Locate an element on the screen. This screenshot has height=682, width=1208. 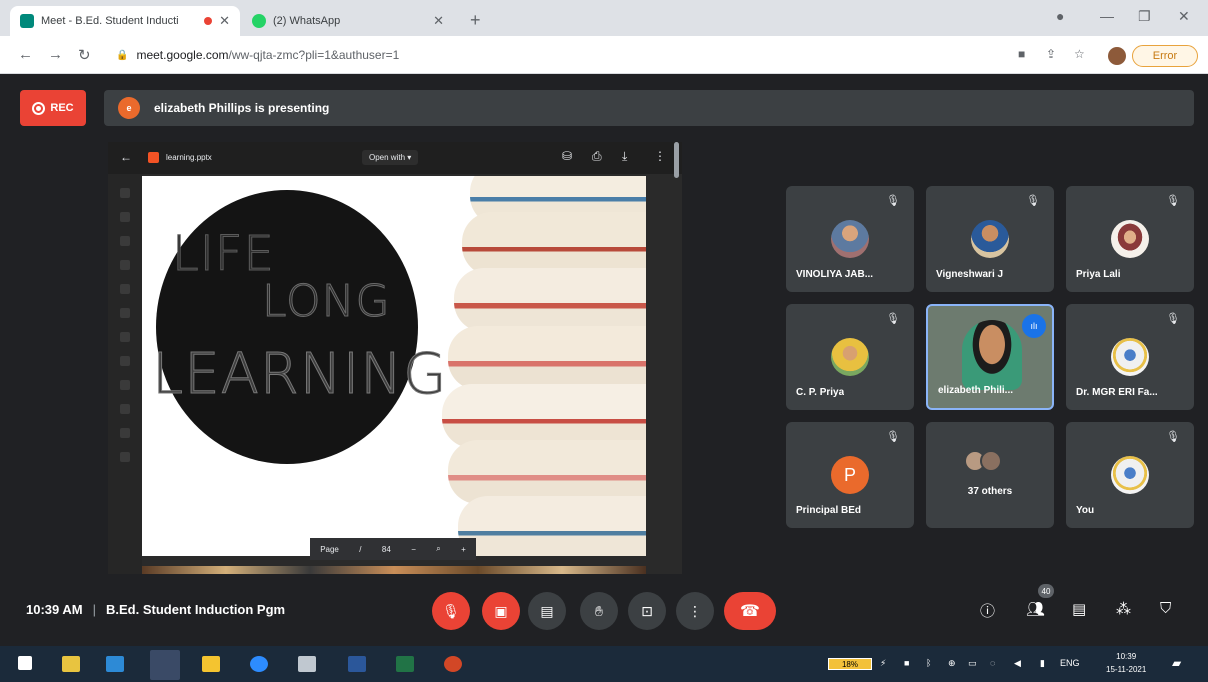
camera-icon: ■ is located at coordinates (1021, 54).